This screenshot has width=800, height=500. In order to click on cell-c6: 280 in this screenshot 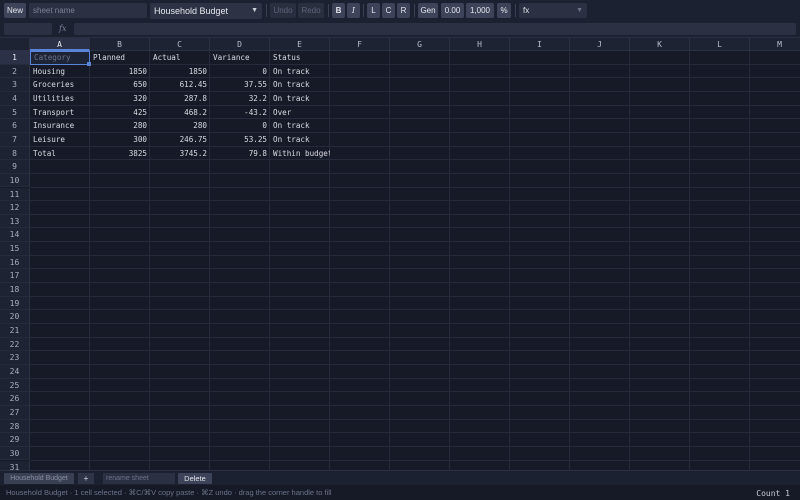, I will do `click(180, 126)`.